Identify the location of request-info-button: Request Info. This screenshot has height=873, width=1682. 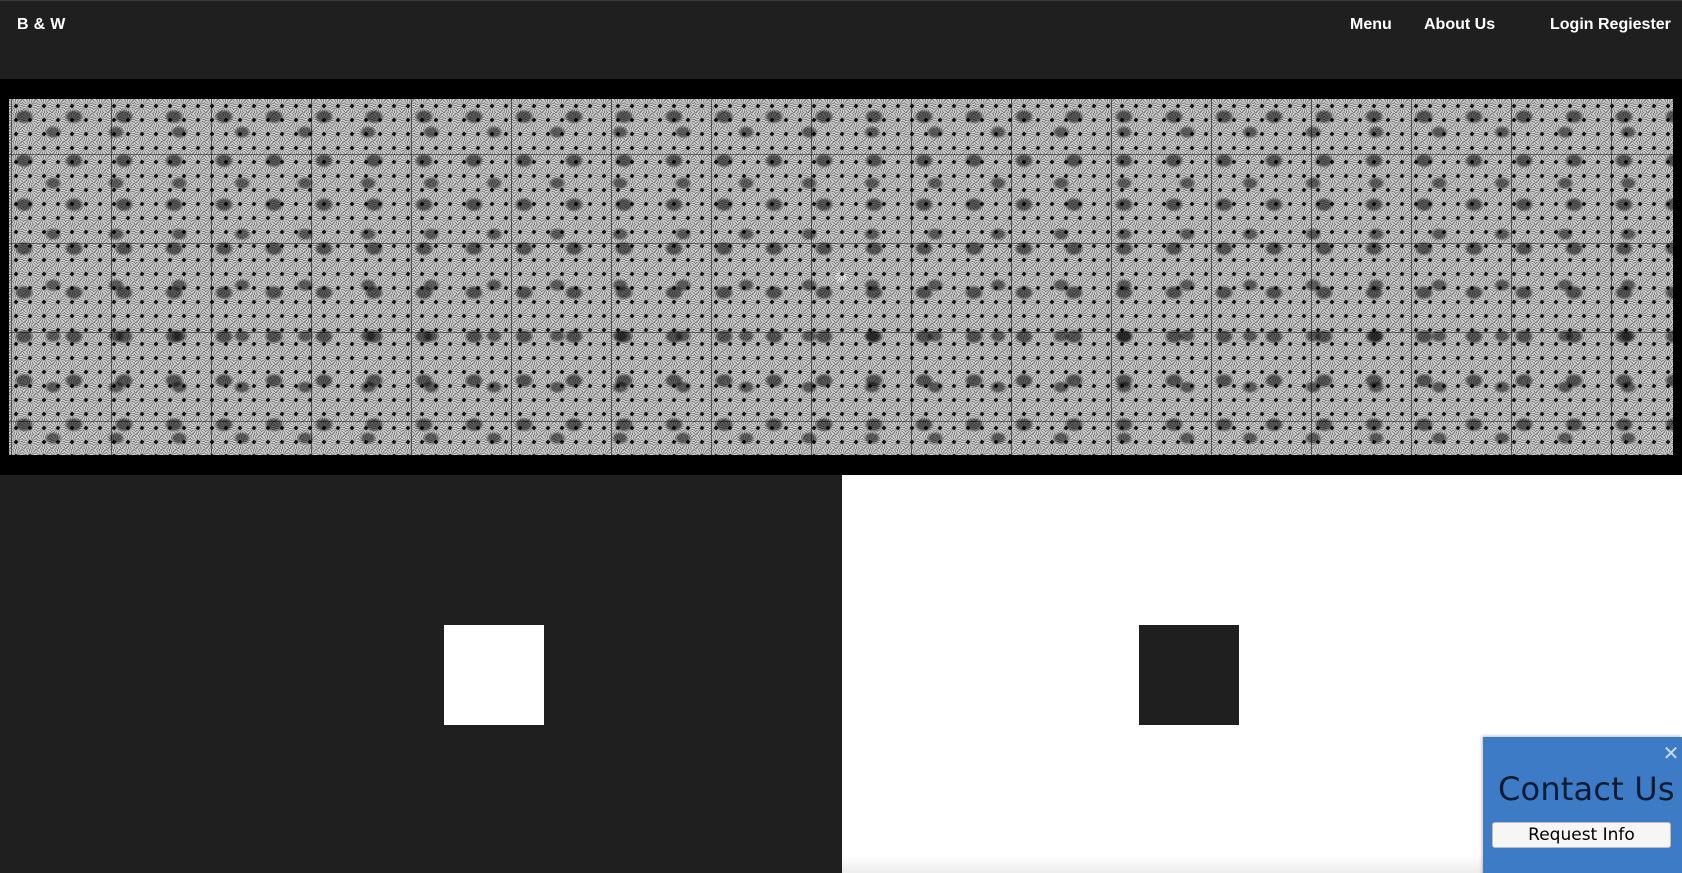
(1581, 835).